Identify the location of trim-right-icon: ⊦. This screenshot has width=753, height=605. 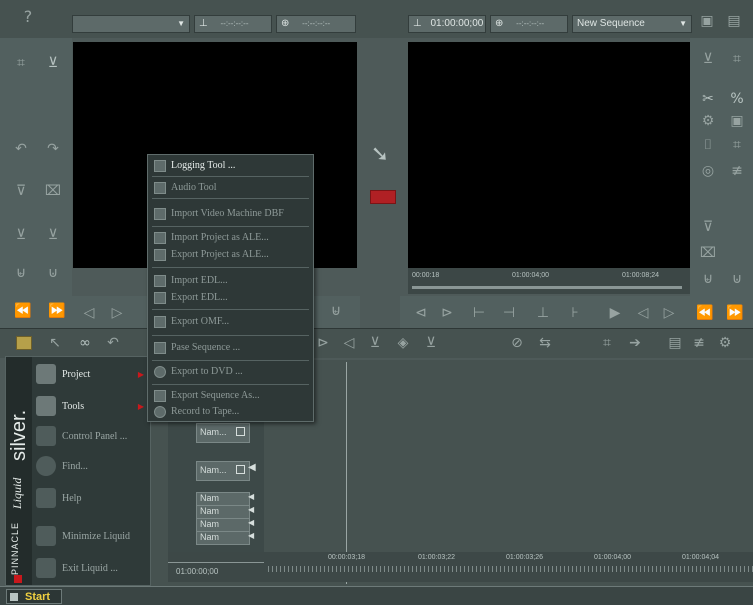
(575, 313).